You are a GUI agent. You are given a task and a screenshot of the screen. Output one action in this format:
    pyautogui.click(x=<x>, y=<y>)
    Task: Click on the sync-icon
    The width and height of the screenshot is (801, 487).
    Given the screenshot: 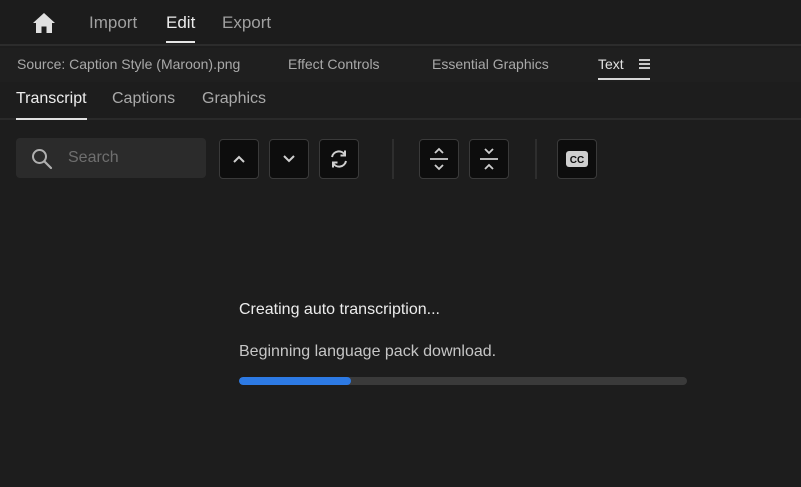 What is the action you would take?
    pyautogui.click(x=339, y=159)
    